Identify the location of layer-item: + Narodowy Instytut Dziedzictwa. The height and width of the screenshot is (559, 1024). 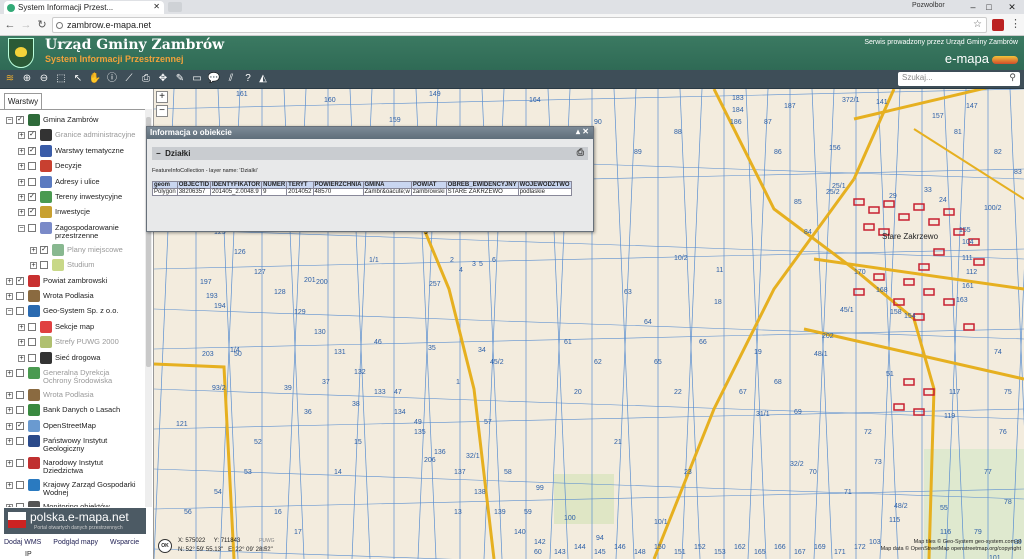
(73, 468).